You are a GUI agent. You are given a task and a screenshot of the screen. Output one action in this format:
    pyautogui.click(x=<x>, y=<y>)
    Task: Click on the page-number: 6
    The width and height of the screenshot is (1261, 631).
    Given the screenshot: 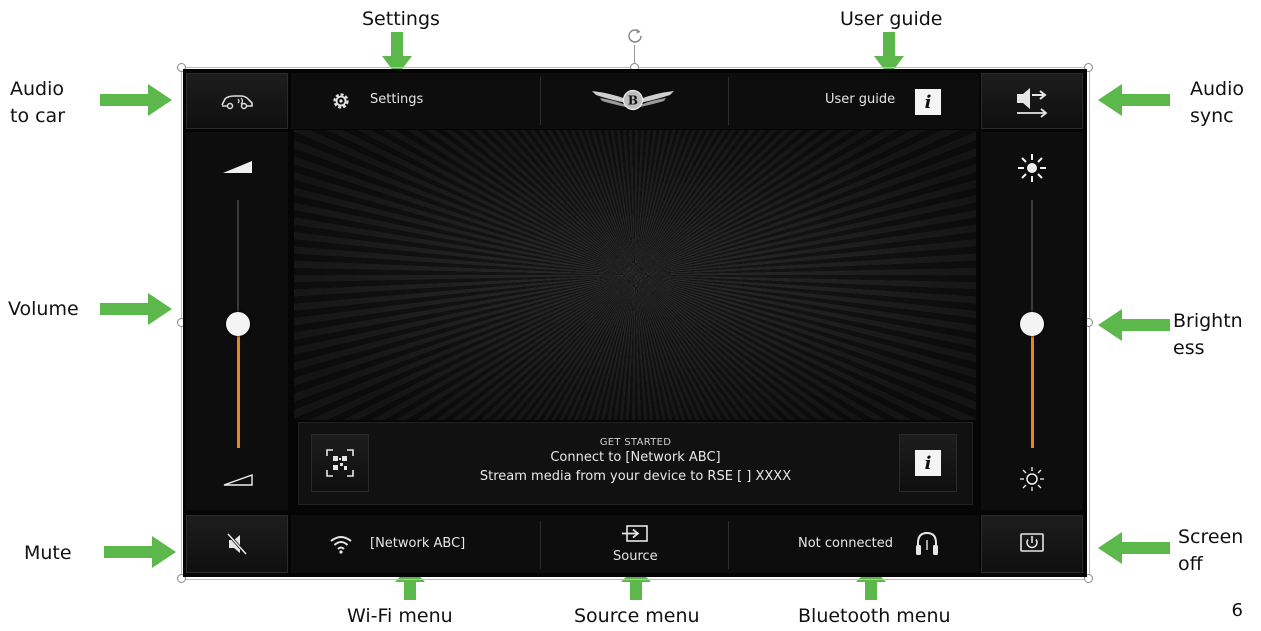 What is the action you would take?
    pyautogui.click(x=1237, y=610)
    